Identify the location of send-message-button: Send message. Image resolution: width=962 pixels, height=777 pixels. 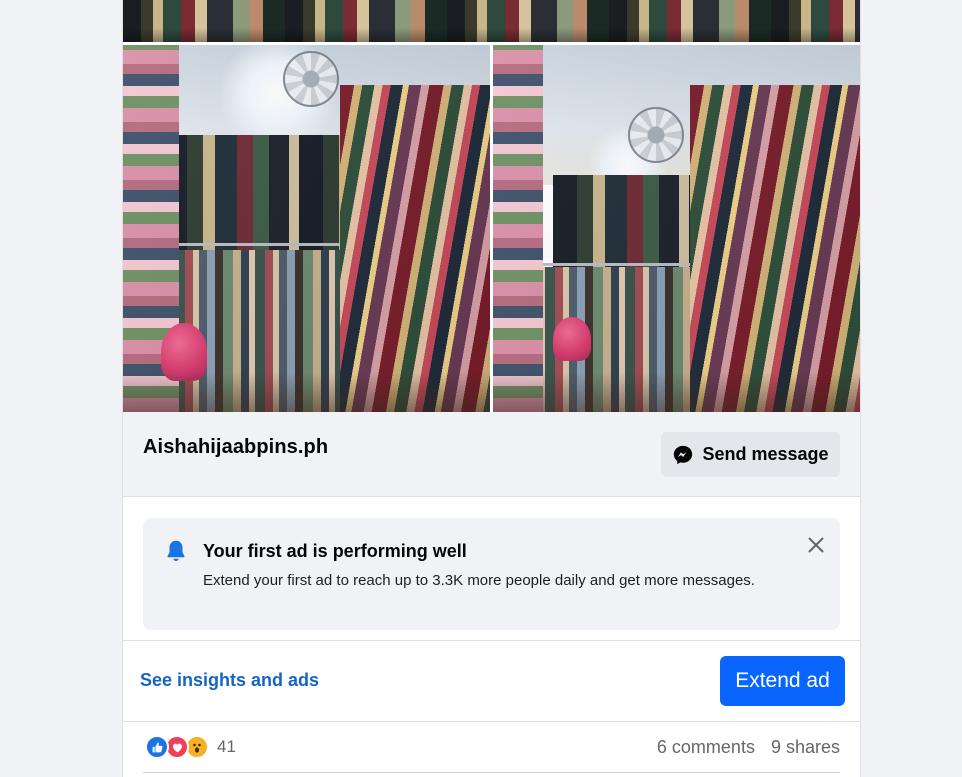
(750, 454).